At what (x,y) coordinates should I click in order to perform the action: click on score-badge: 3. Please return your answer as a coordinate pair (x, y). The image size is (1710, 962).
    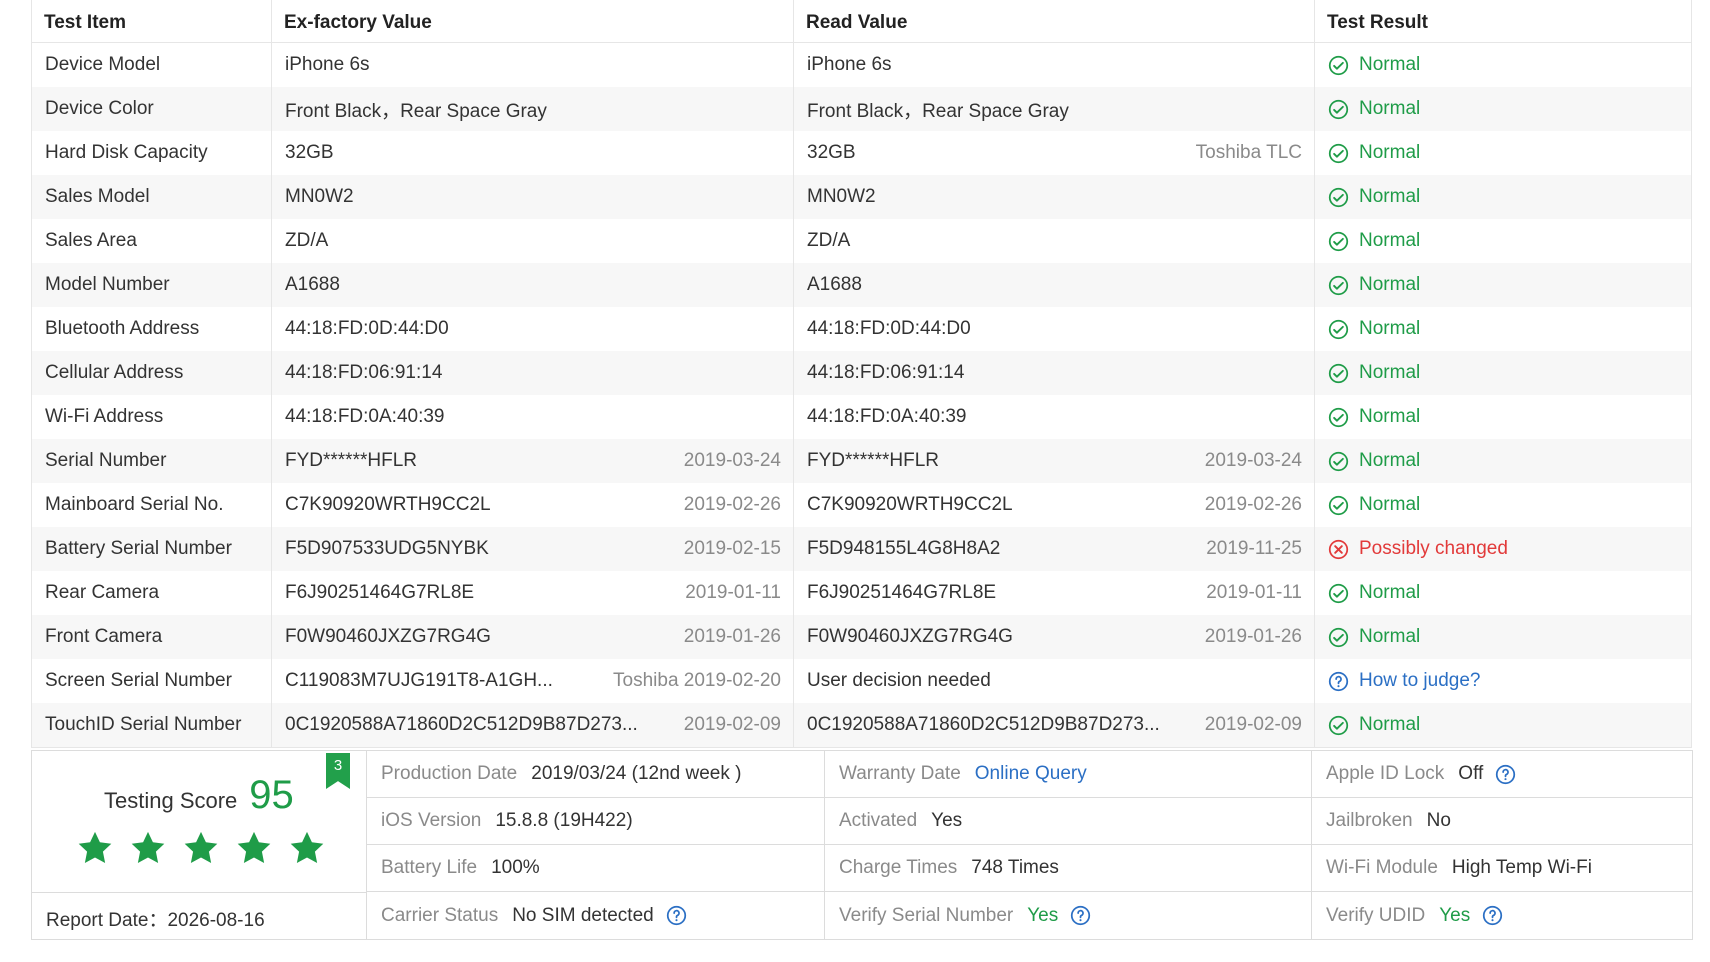
    Looking at the image, I should click on (338, 771).